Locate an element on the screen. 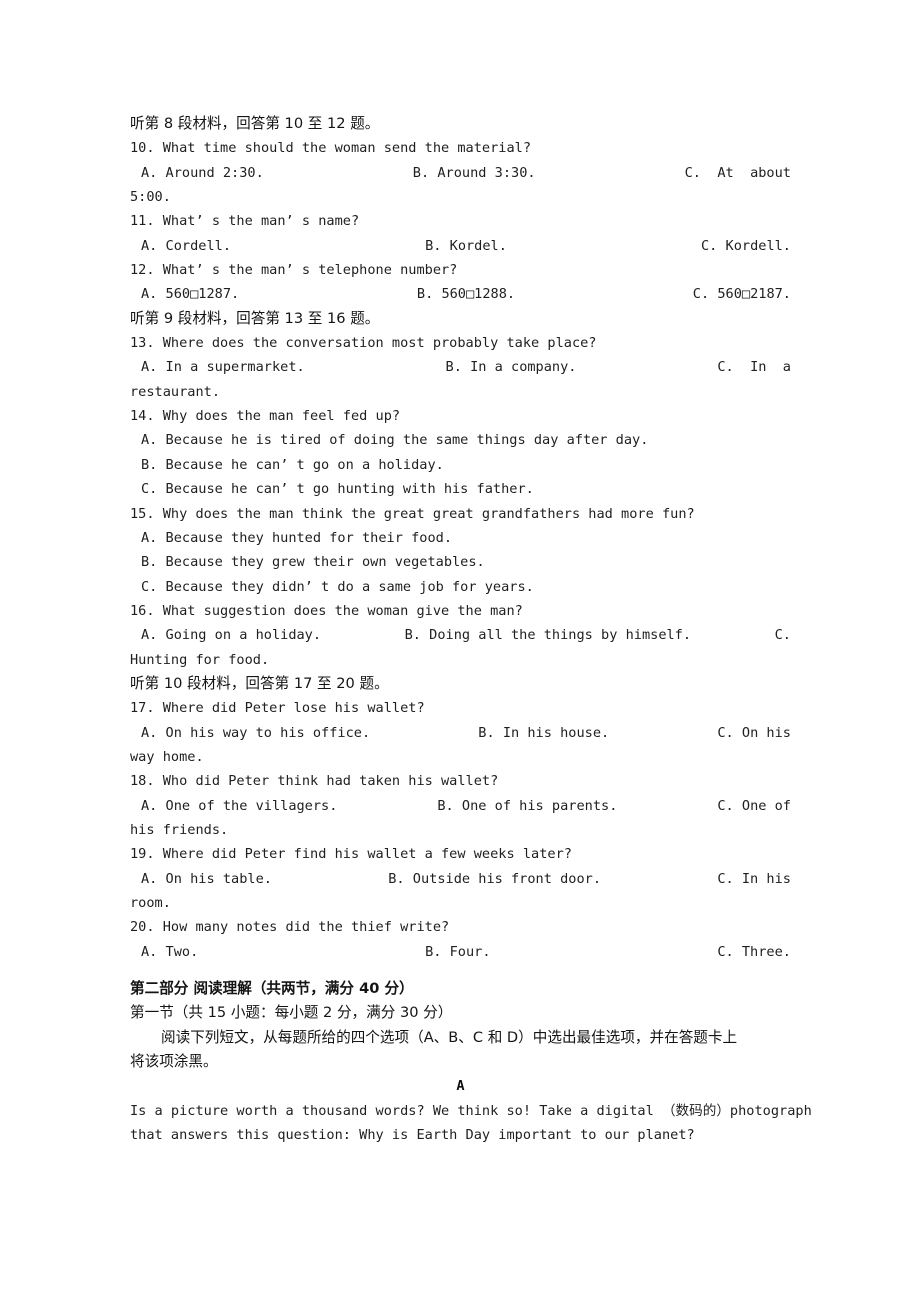 The width and height of the screenshot is (920, 1302). question-17-option-a: A. On his way to his office. is located at coordinates (250, 733).